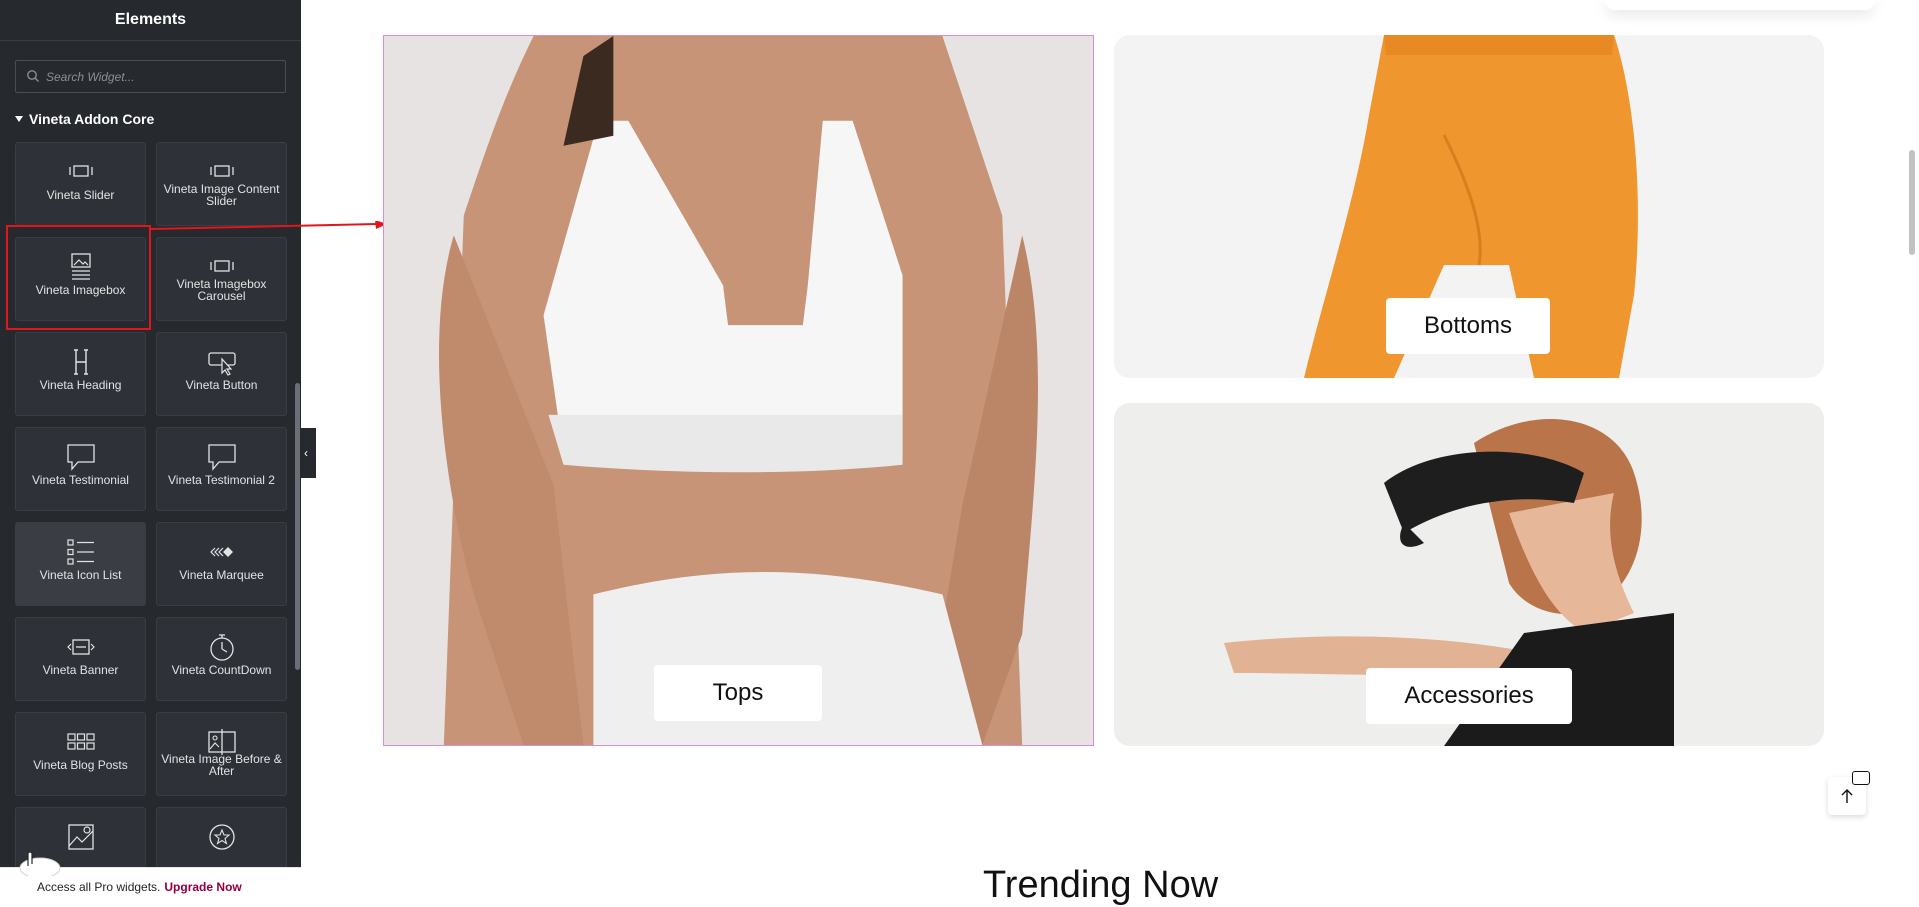  I want to click on marquee-icon, so click(222, 552).